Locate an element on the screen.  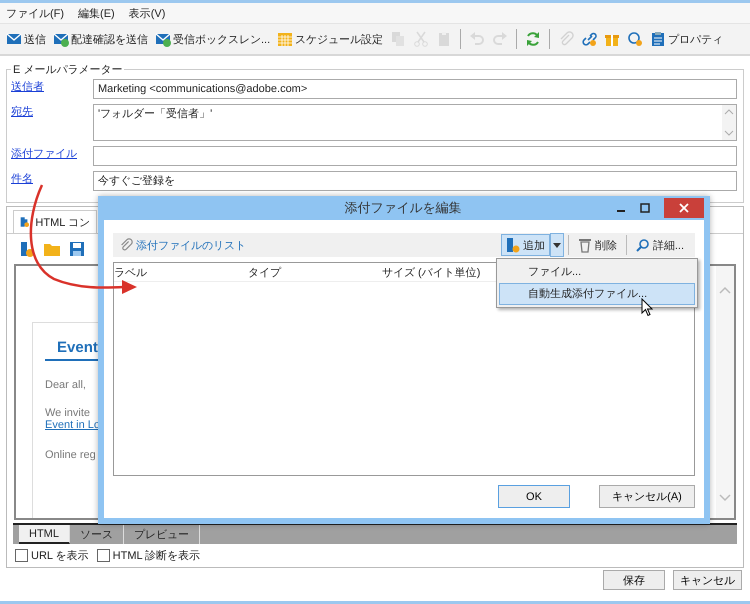
paperclip-icon is located at coordinates (126, 245).